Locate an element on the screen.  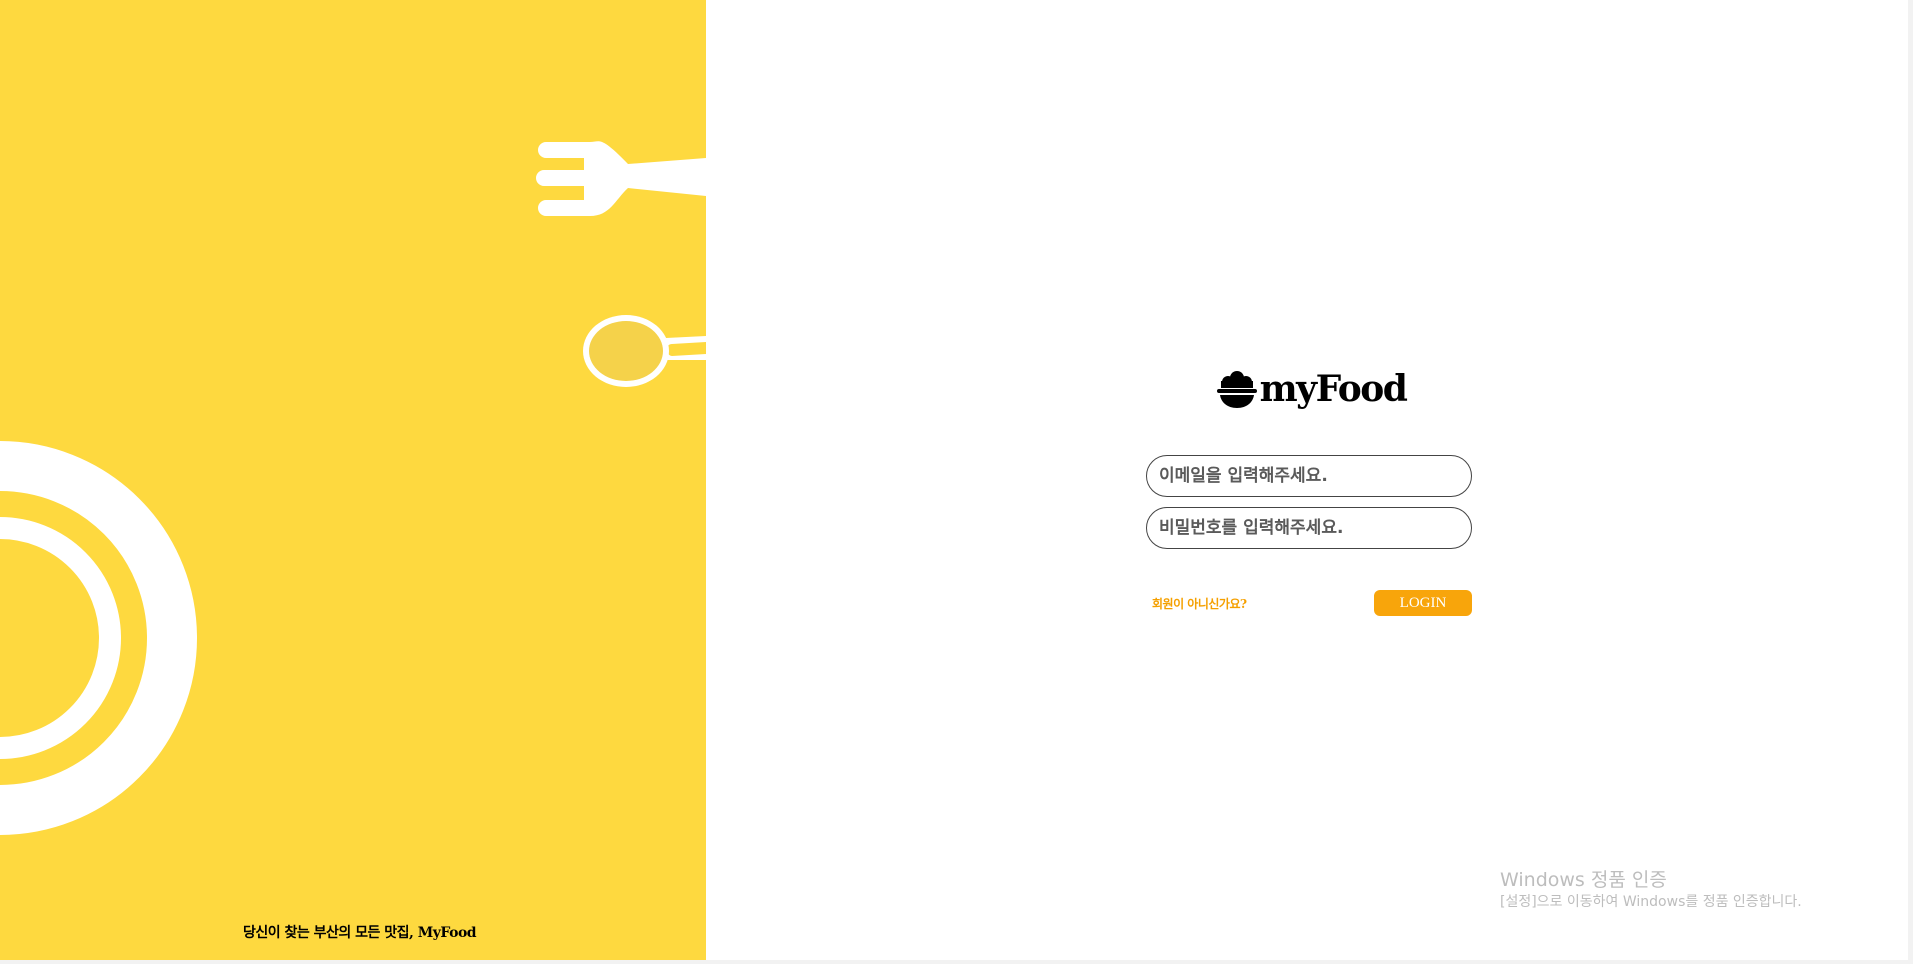
spoon-icon is located at coordinates (644, 351).